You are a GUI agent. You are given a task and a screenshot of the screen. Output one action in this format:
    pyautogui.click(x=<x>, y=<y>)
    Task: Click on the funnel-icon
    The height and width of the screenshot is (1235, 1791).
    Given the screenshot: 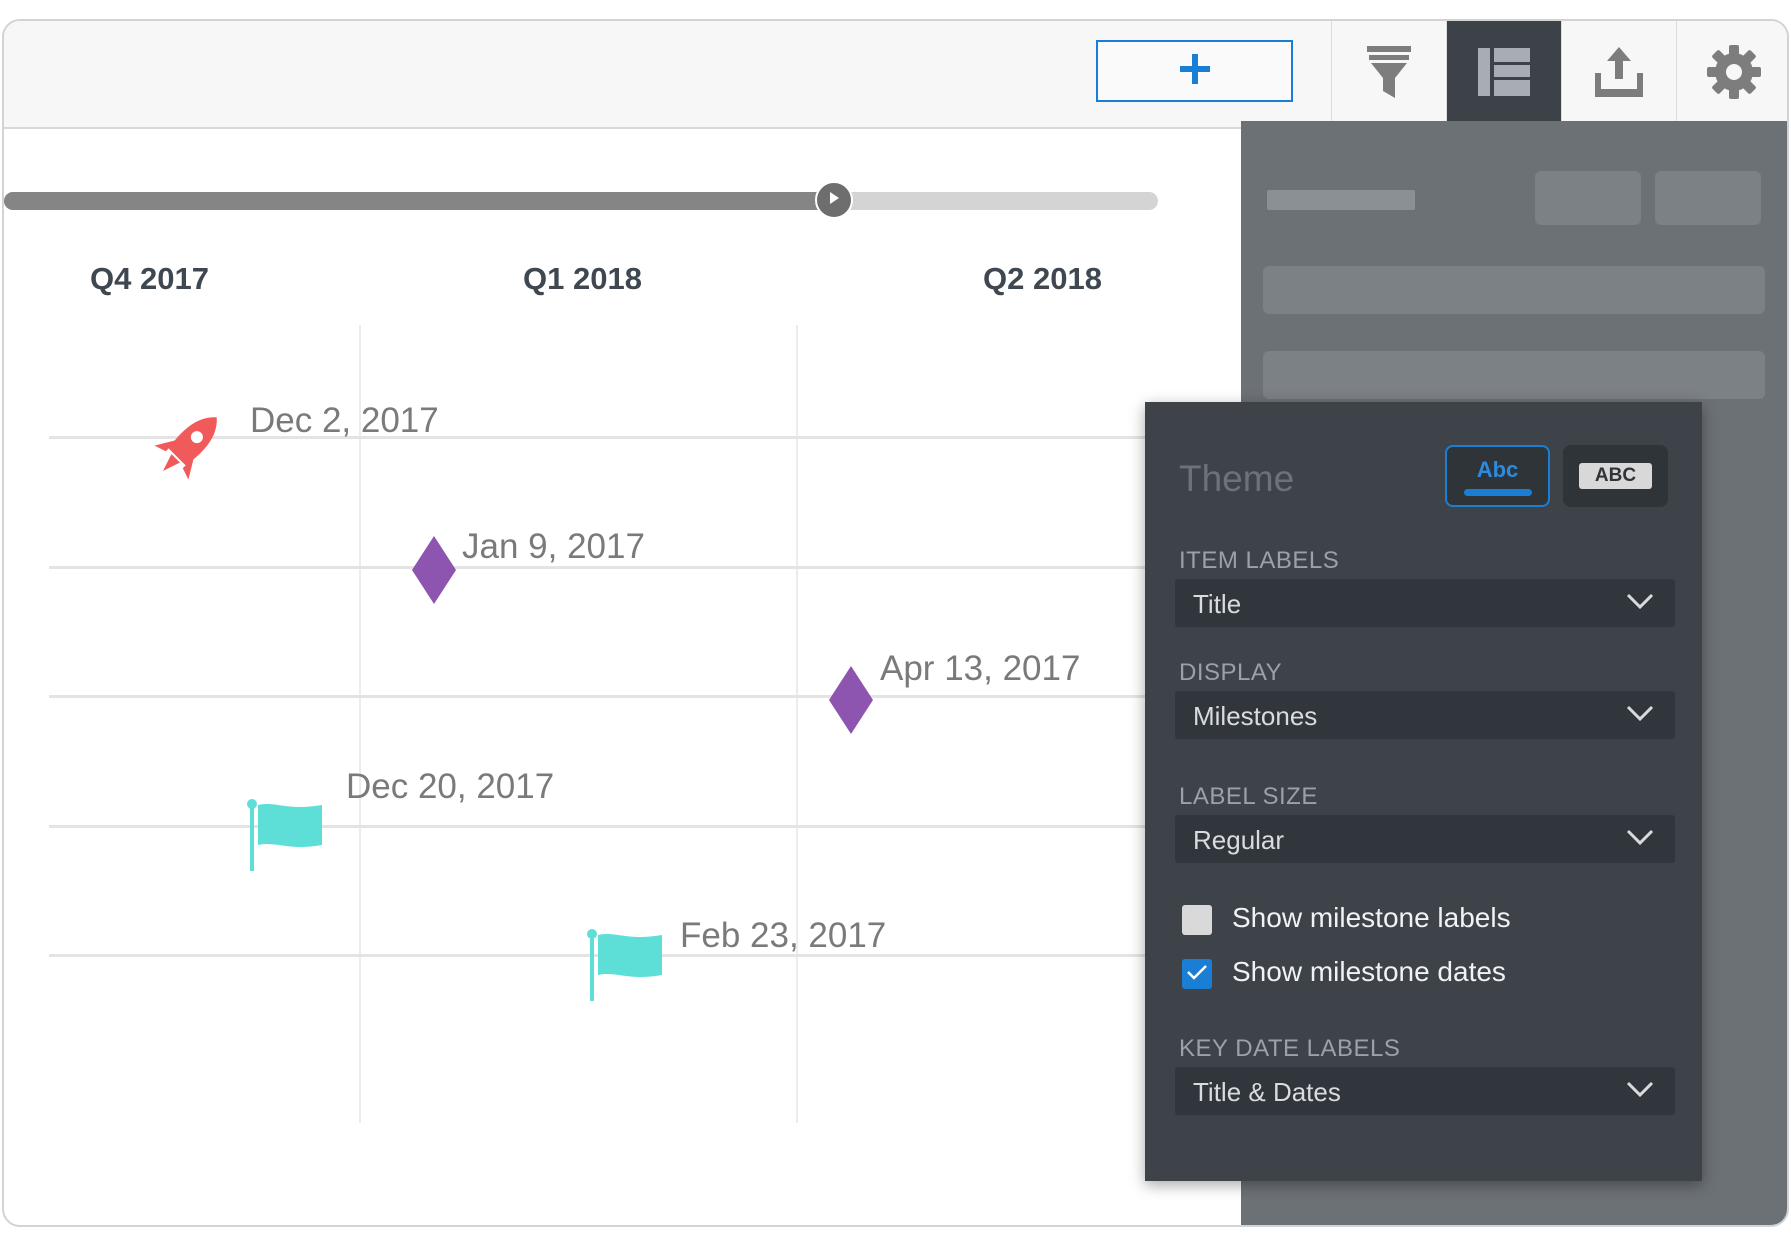 What is the action you would take?
    pyautogui.click(x=1389, y=74)
    